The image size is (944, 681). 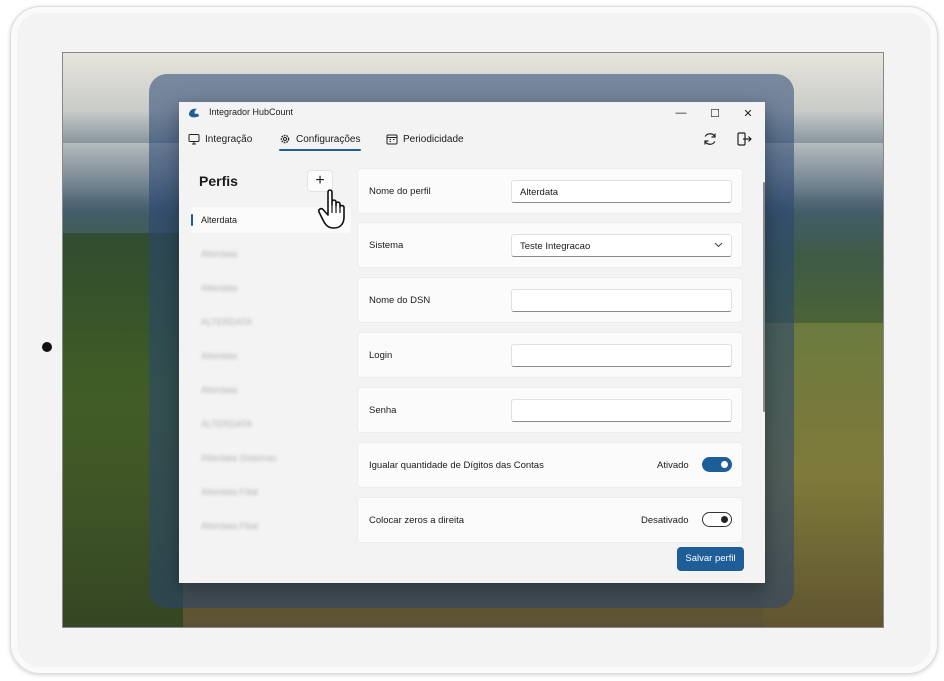 What do you see at coordinates (673, 465) in the screenshot?
I see `equal-digits-state: Ativado` at bounding box center [673, 465].